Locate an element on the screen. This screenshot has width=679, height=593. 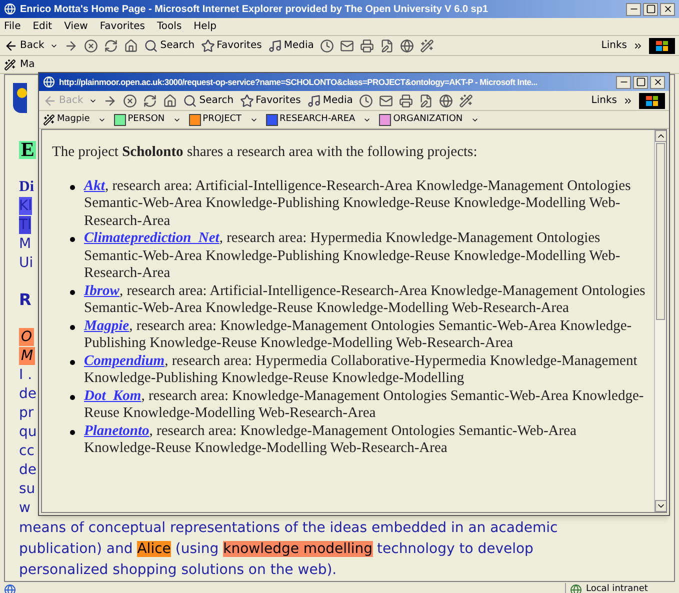
back-button: Back is located at coordinates (24, 45).